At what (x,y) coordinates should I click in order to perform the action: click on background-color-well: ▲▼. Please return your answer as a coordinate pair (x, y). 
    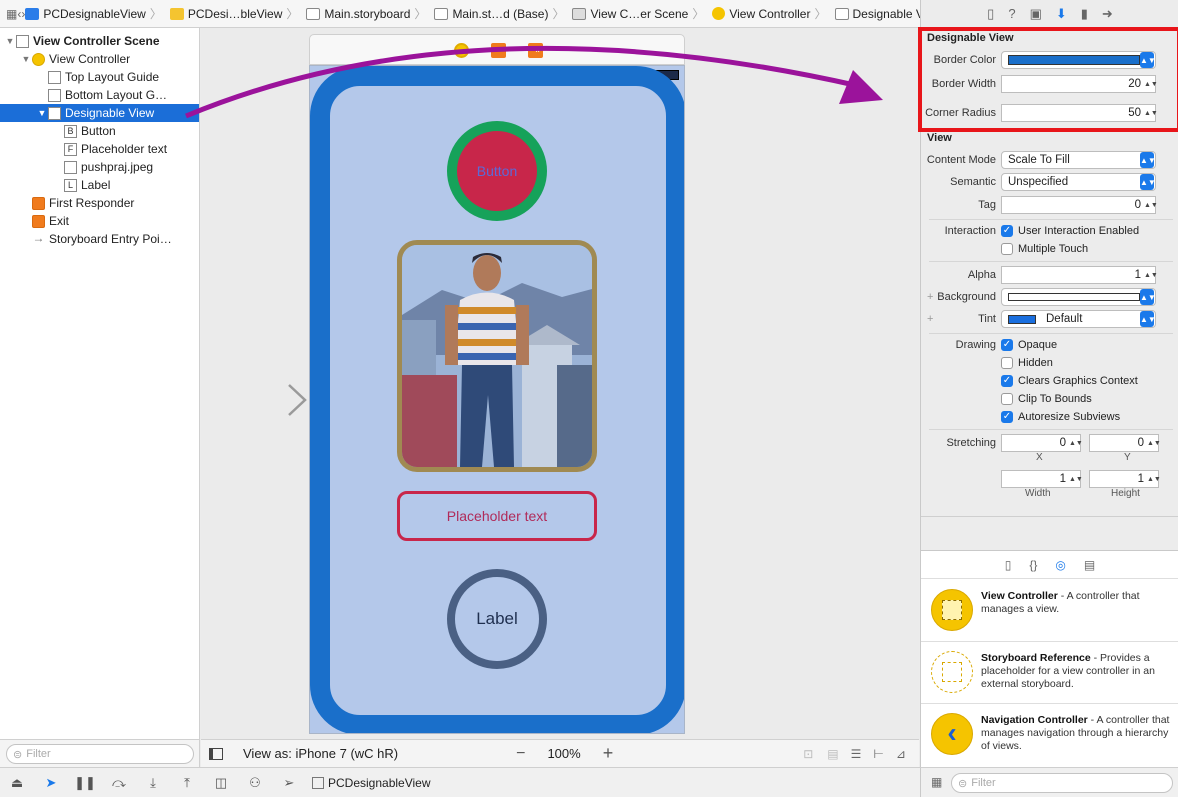
    Looking at the image, I should click on (1078, 297).